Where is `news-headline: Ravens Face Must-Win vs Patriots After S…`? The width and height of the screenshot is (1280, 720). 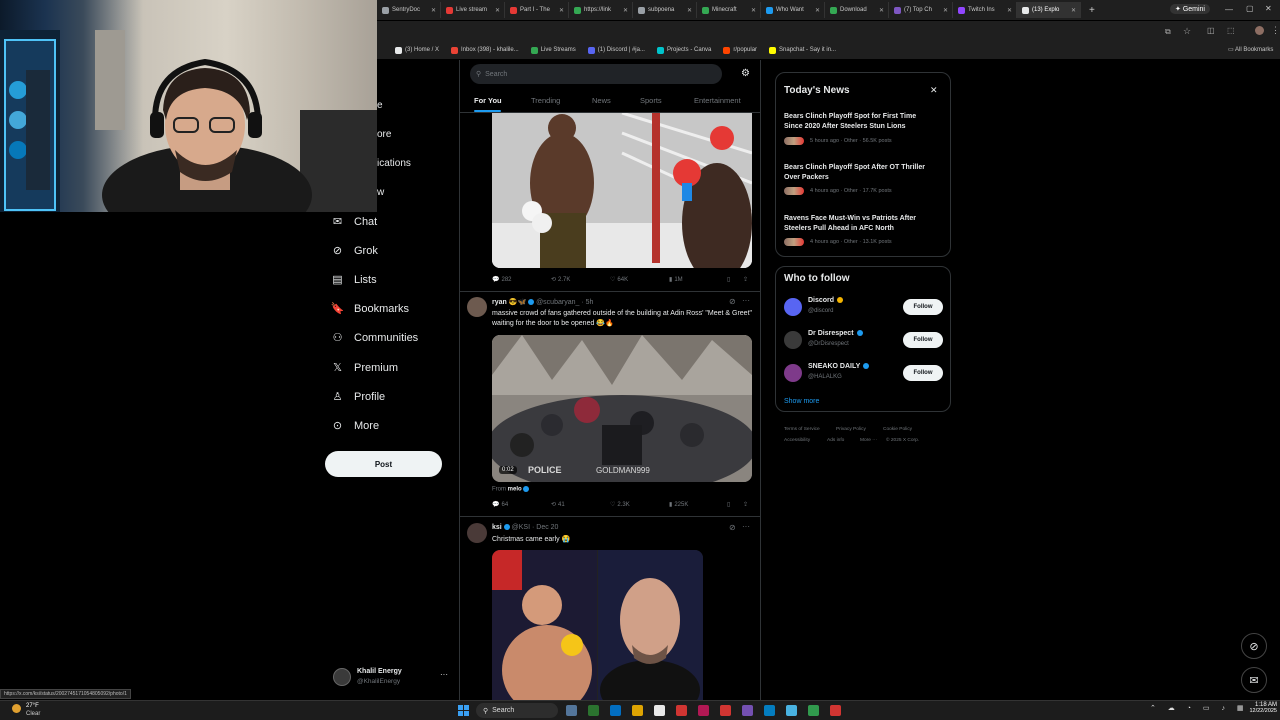 news-headline: Ravens Face Must-Win vs Patriots After S… is located at coordinates (859, 224).